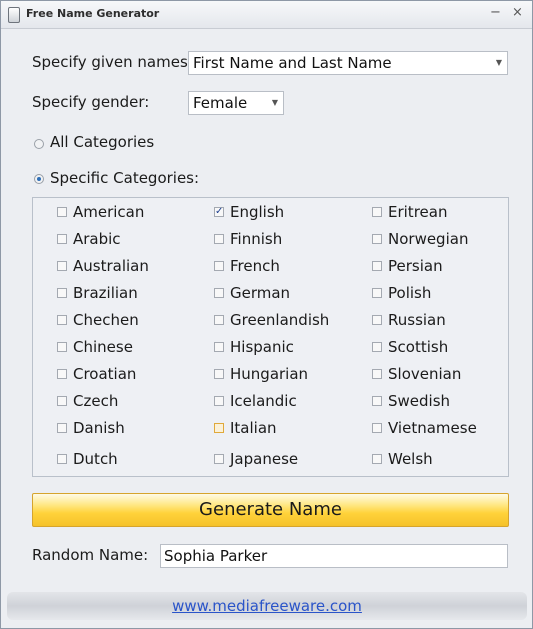 Image resolution: width=533 pixels, height=629 pixels. Describe the element at coordinates (255, 266) in the screenshot. I see `category-label: French` at that location.